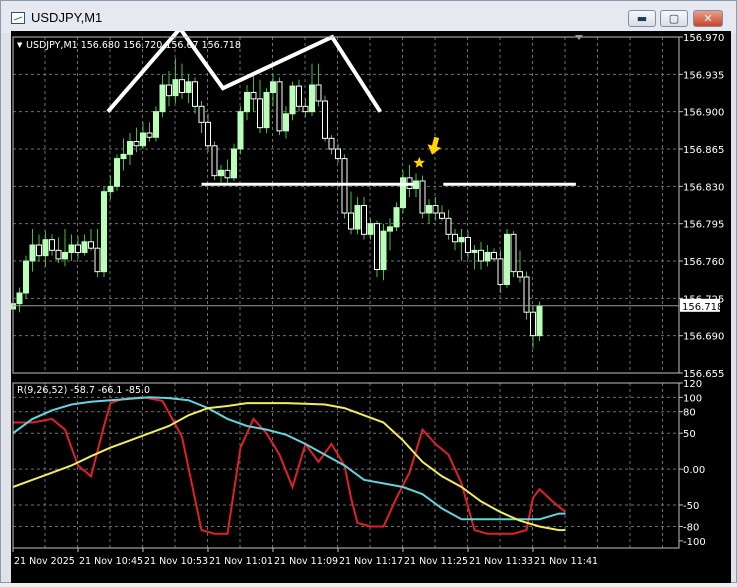  I want to click on x-tick-label: 21 Nov 11:25, so click(436, 561).